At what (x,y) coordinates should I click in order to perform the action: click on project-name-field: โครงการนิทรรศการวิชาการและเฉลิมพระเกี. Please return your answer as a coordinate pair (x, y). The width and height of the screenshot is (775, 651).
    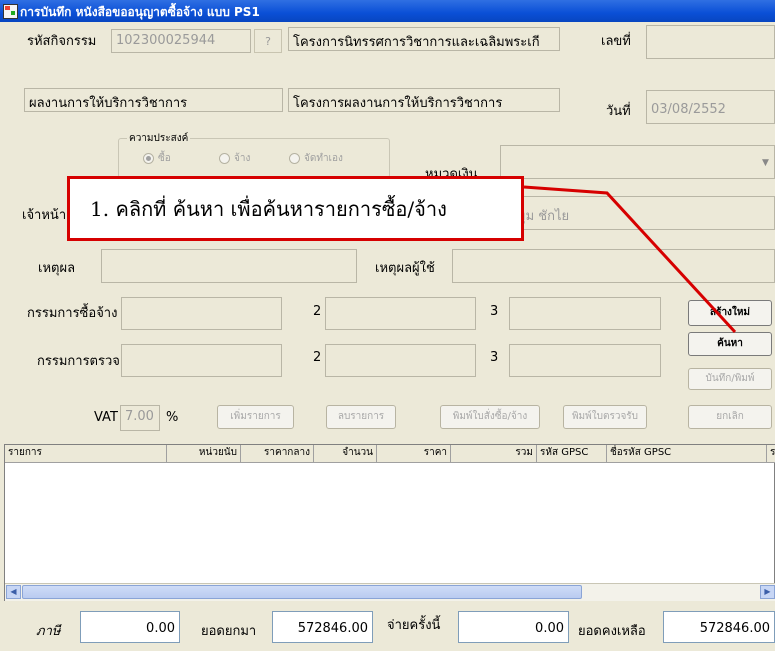
    Looking at the image, I should click on (424, 39).